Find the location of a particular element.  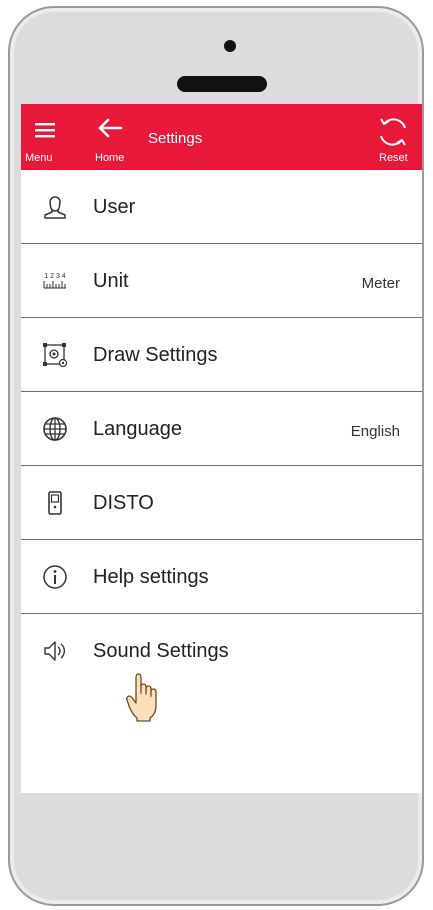

reset-icon is located at coordinates (393, 132).